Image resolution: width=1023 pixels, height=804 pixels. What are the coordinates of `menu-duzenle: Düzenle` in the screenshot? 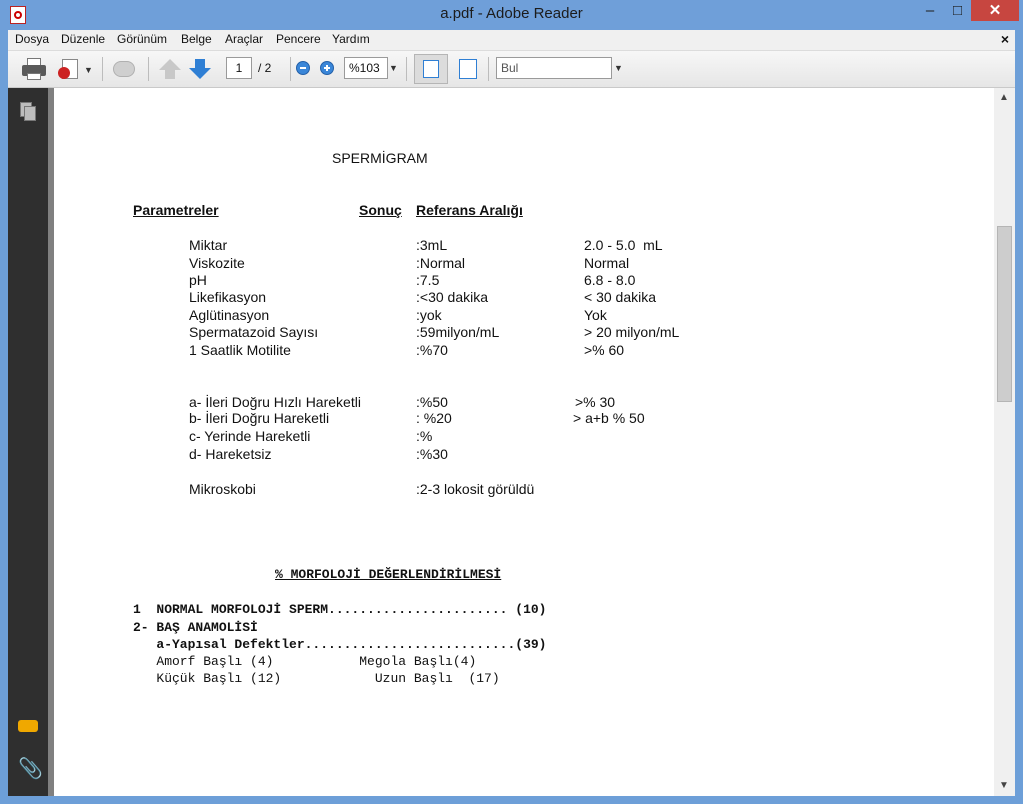 It's located at (83, 39).